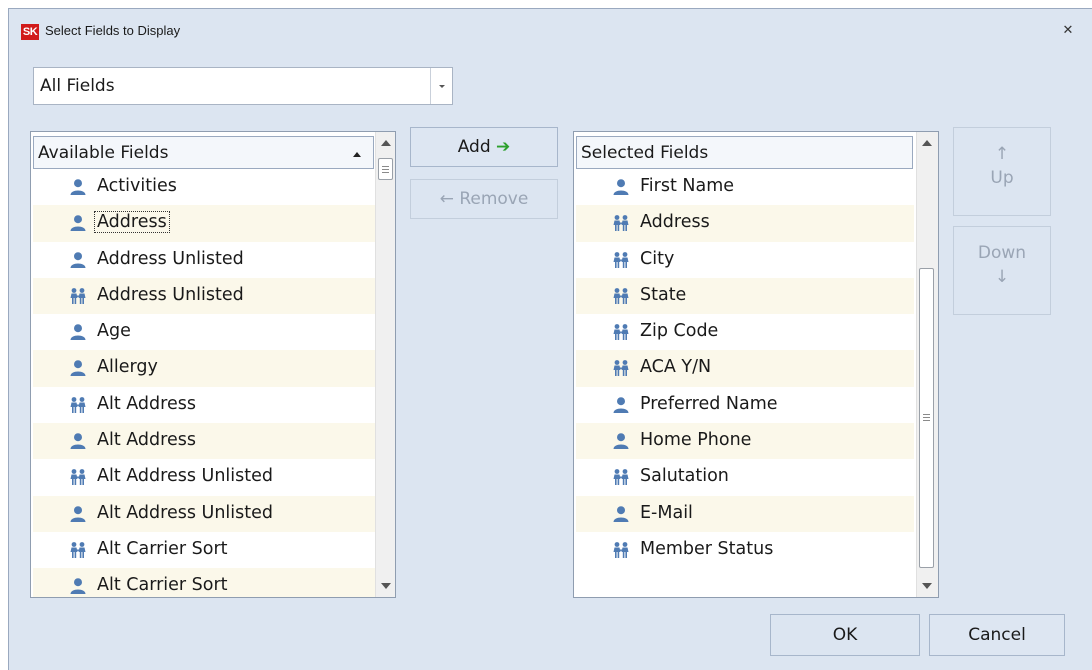 This screenshot has height=670, width=1092. What do you see at coordinates (645, 153) in the screenshot?
I see `selected-fields-header-label: Selected Fields` at bounding box center [645, 153].